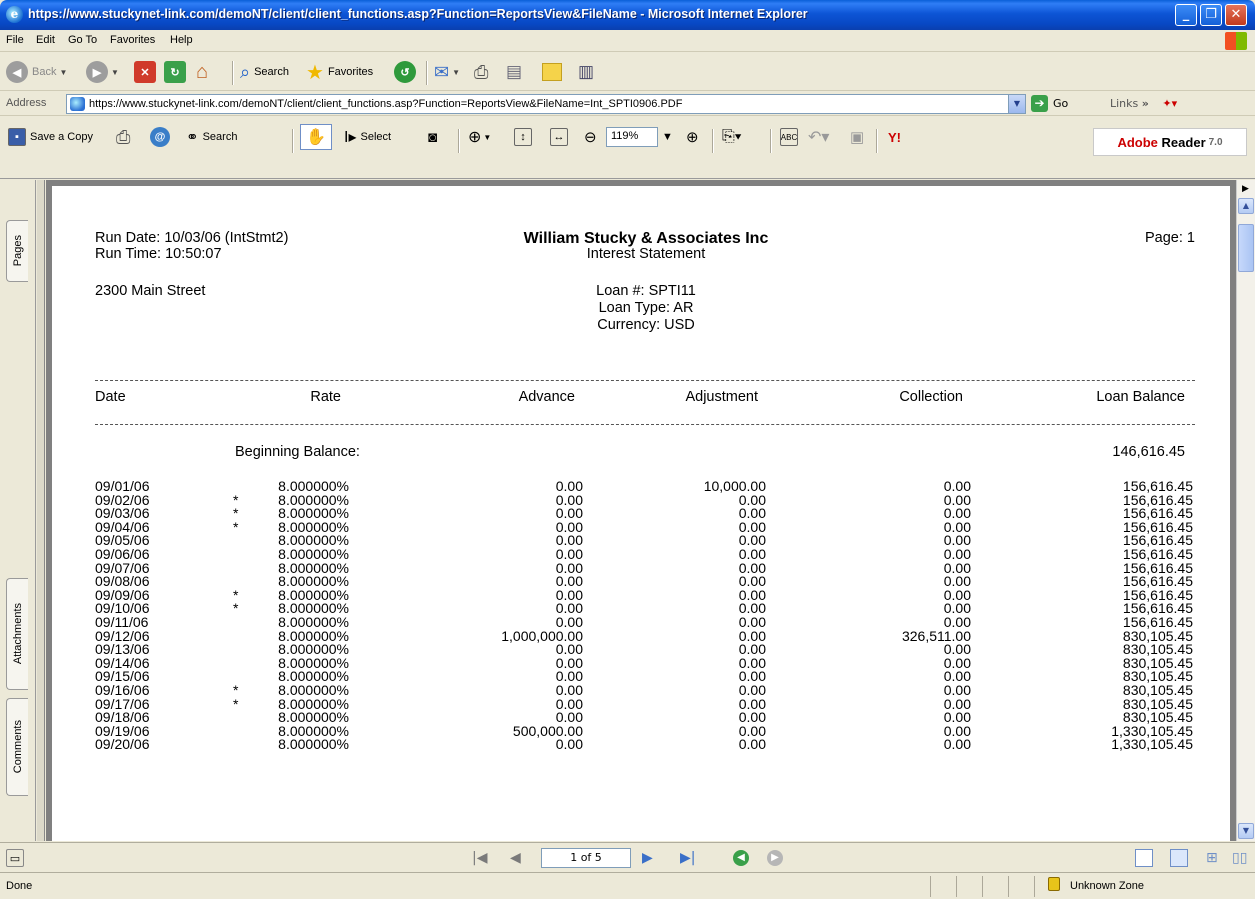  I want to click on back-button: ◀ Back ▼, so click(36, 72).